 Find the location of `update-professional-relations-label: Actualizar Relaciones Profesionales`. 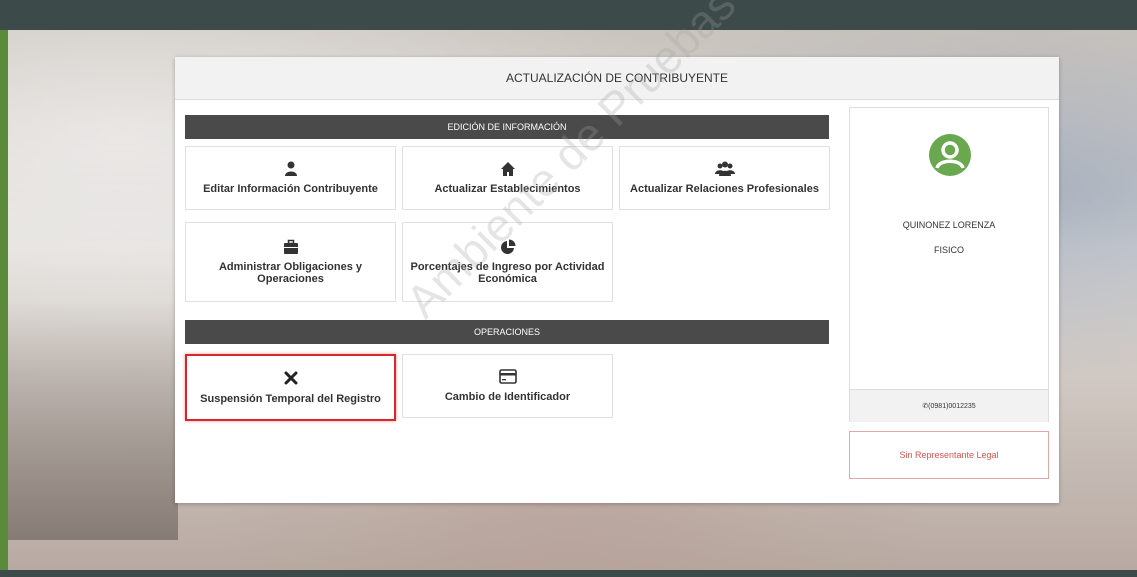

update-professional-relations-label: Actualizar Relaciones Profesionales is located at coordinates (724, 189).